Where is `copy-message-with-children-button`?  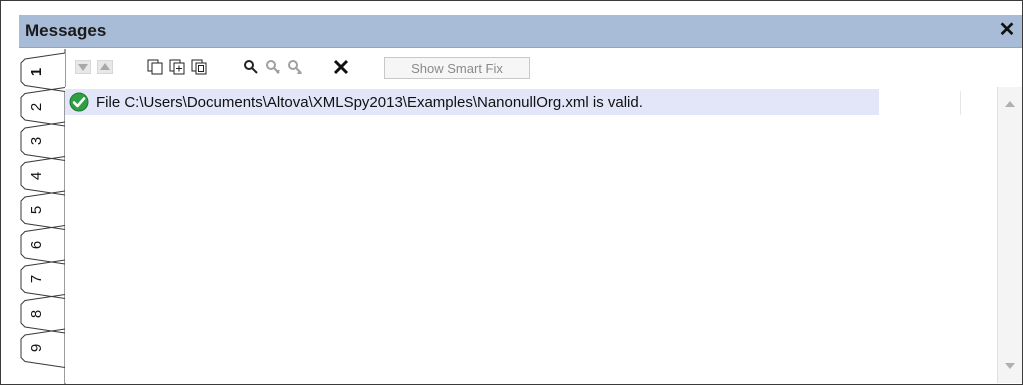
copy-message-with-children-button is located at coordinates (177, 67).